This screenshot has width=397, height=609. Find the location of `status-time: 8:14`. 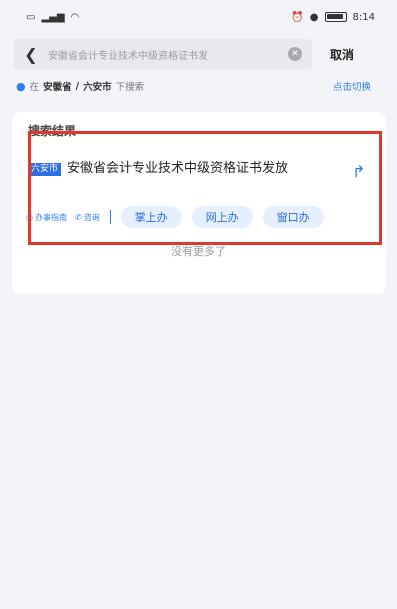

status-time: 8:14 is located at coordinates (363, 17).